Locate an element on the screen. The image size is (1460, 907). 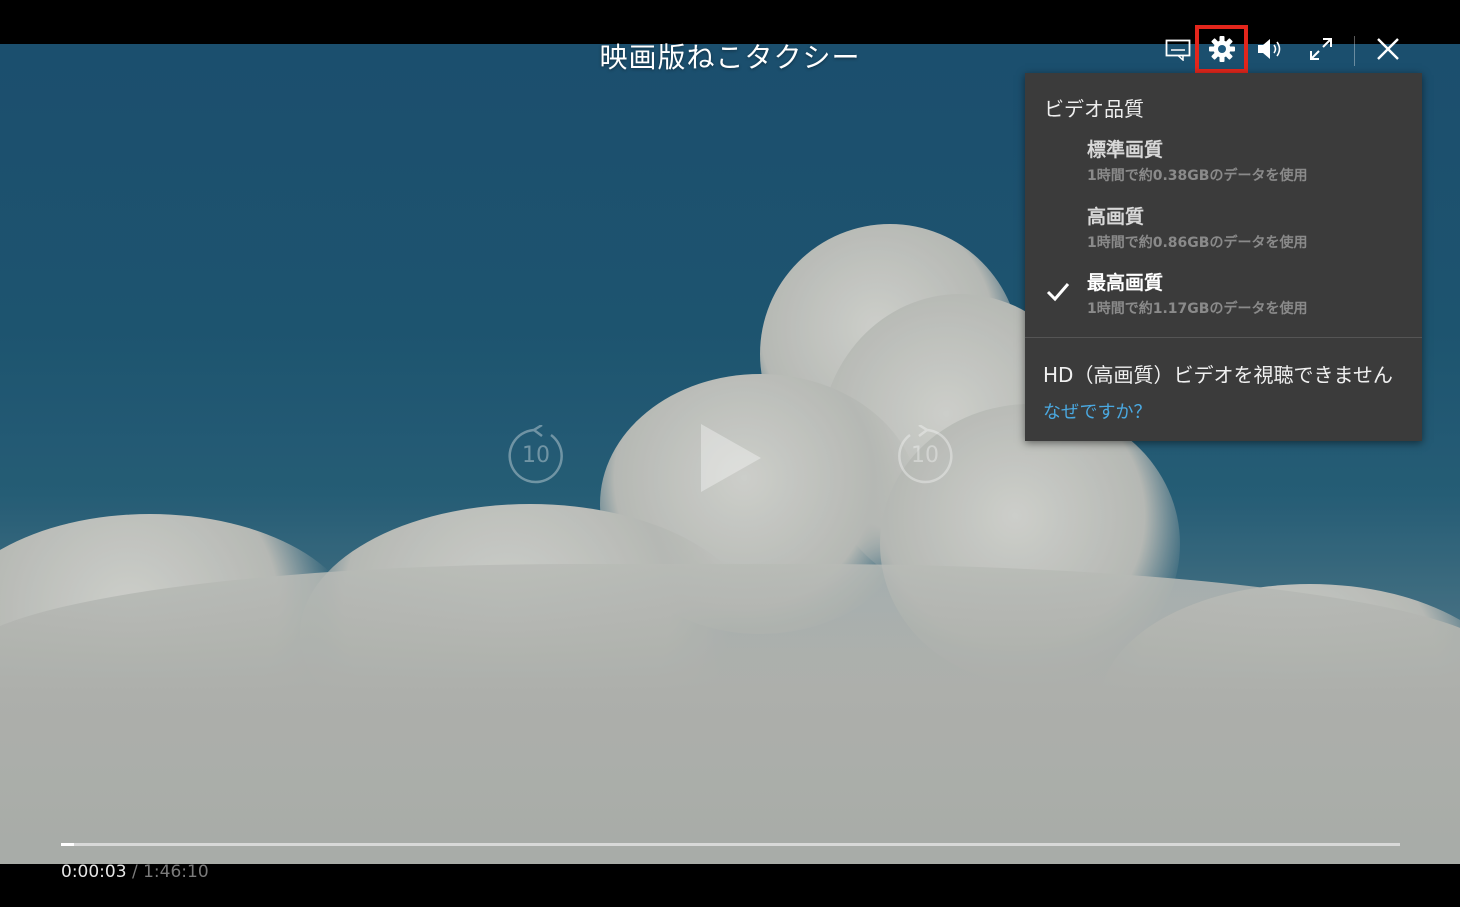
duration: 1:46:10 is located at coordinates (176, 872).